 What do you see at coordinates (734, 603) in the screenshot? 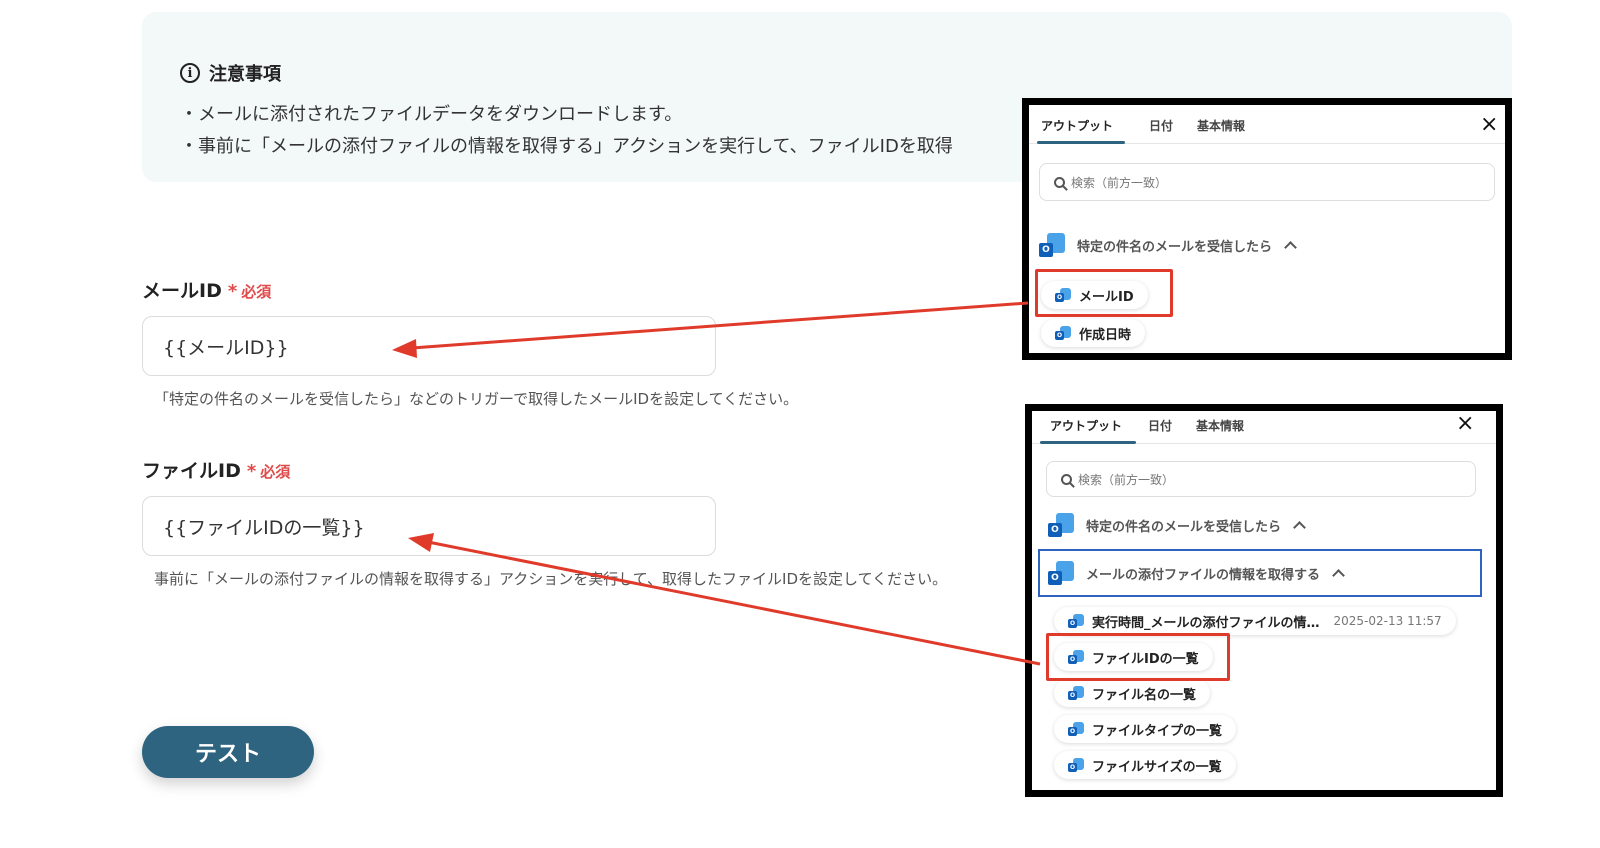
I see `arrow-file-id` at bounding box center [734, 603].